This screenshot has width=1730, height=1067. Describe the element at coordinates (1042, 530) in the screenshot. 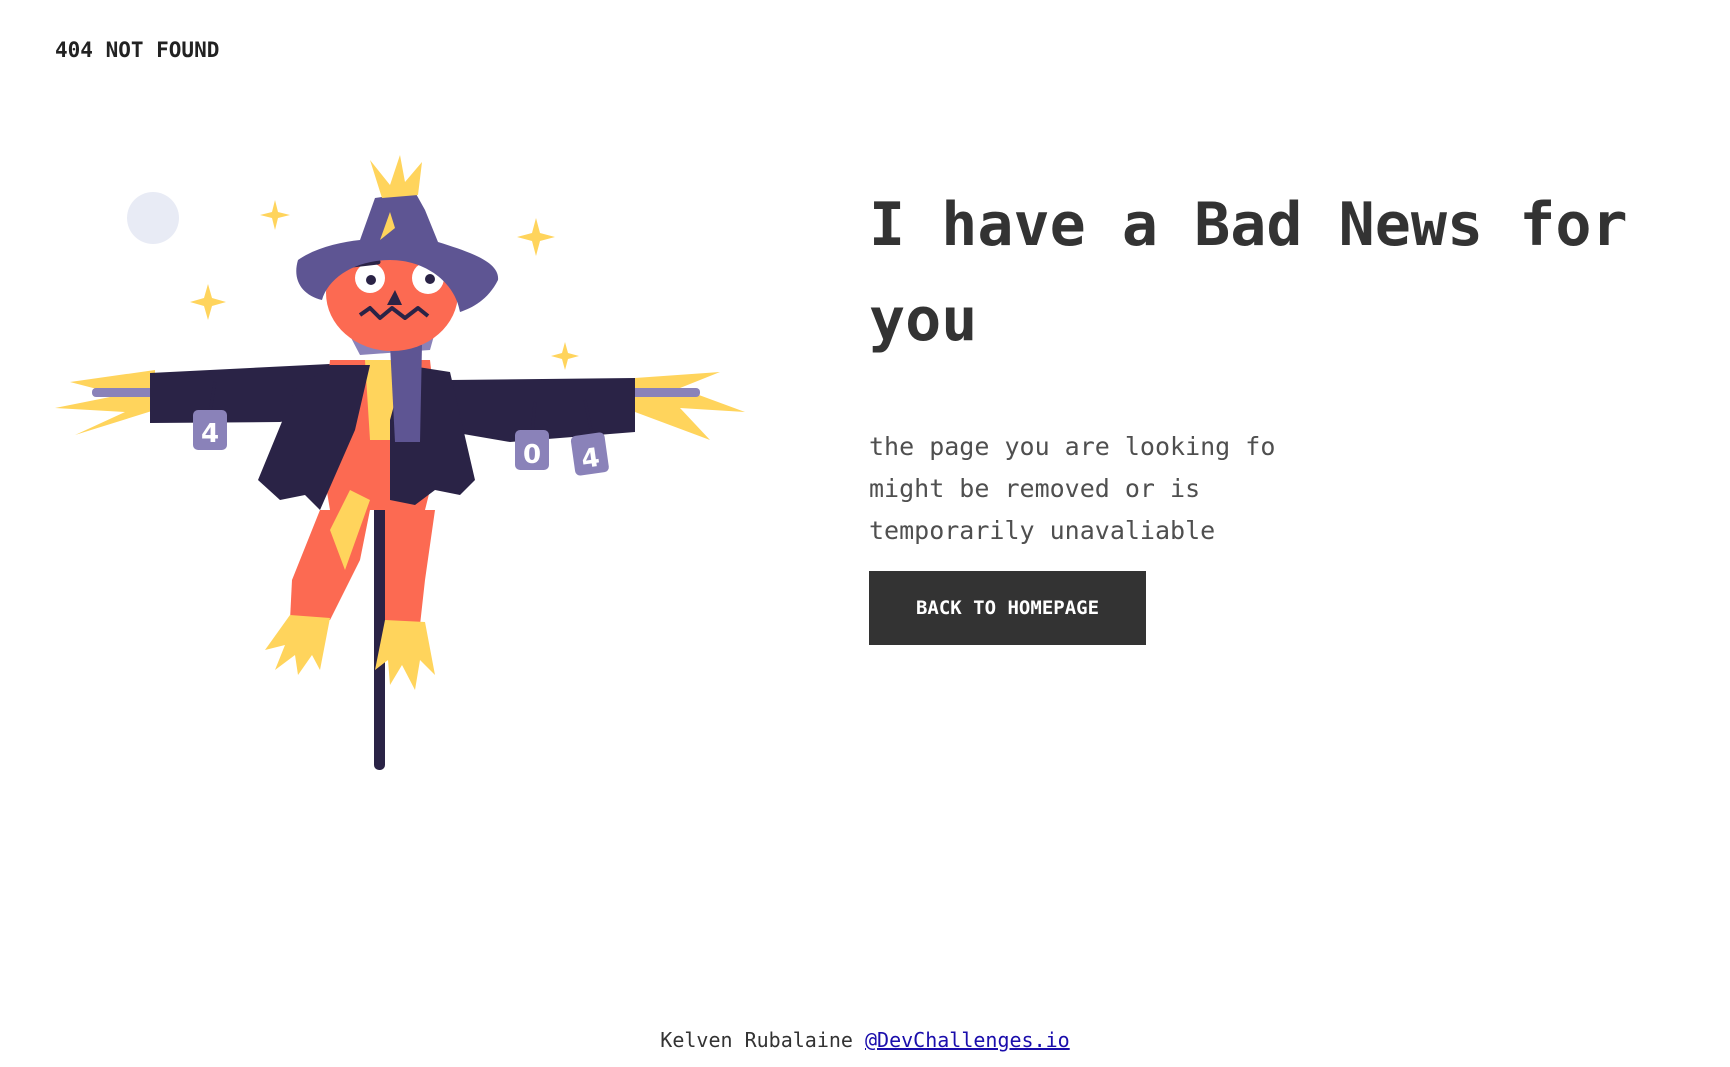

I see `message-line: temporarily unavaliable` at that location.